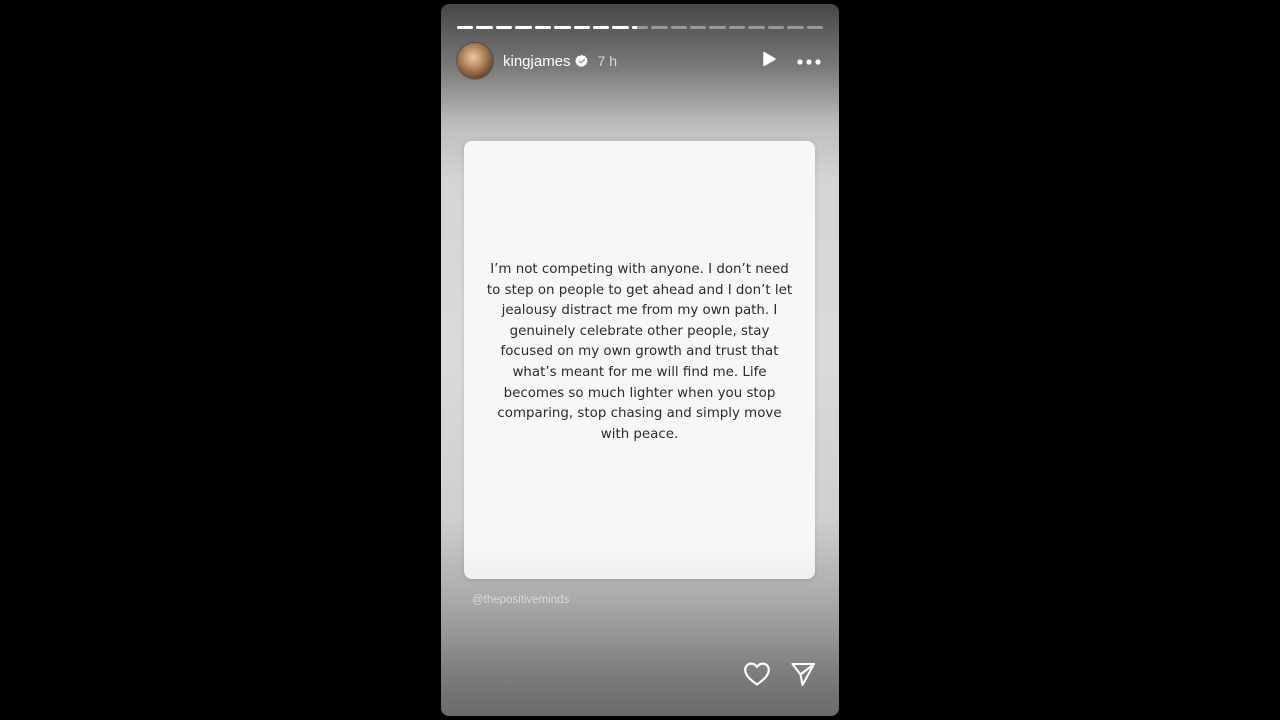 This screenshot has width=1280, height=720. Describe the element at coordinates (581, 61) in the screenshot. I see `verified-badge-icon` at that location.